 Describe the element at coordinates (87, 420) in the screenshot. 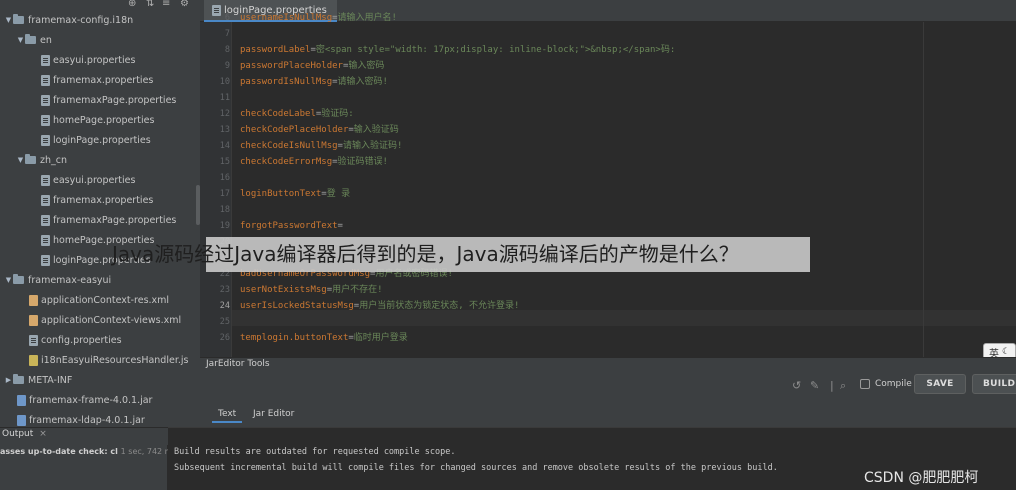

I see `tree-item-label: framemax-ldap-4.0.1.jar` at that location.